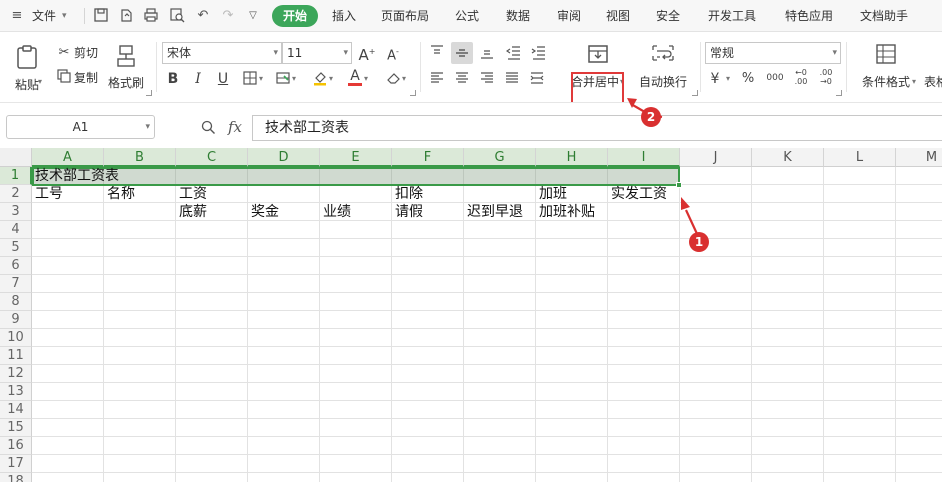  Describe the element at coordinates (284, 157) in the screenshot. I see `column-header-d: D` at that location.